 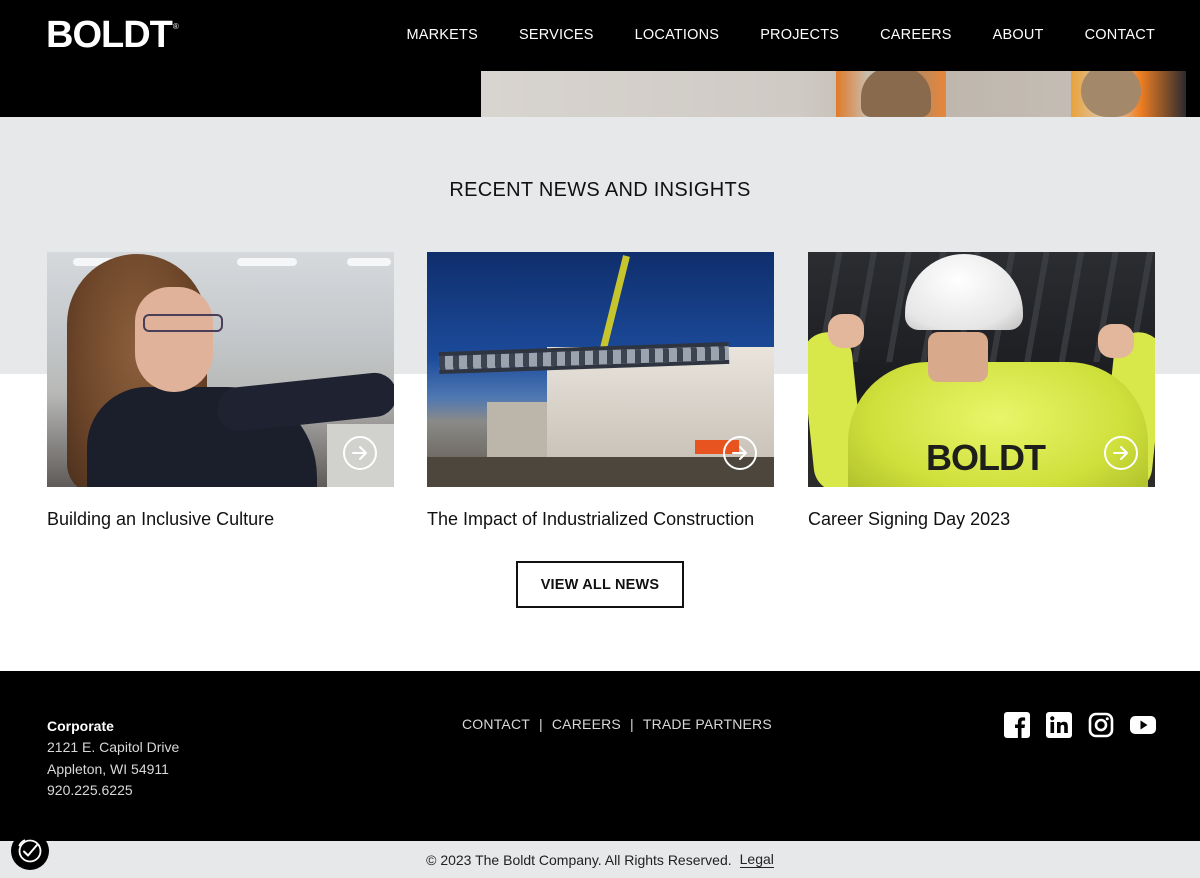 I want to click on address-line: Appleton, WI 54911, so click(x=108, y=768).